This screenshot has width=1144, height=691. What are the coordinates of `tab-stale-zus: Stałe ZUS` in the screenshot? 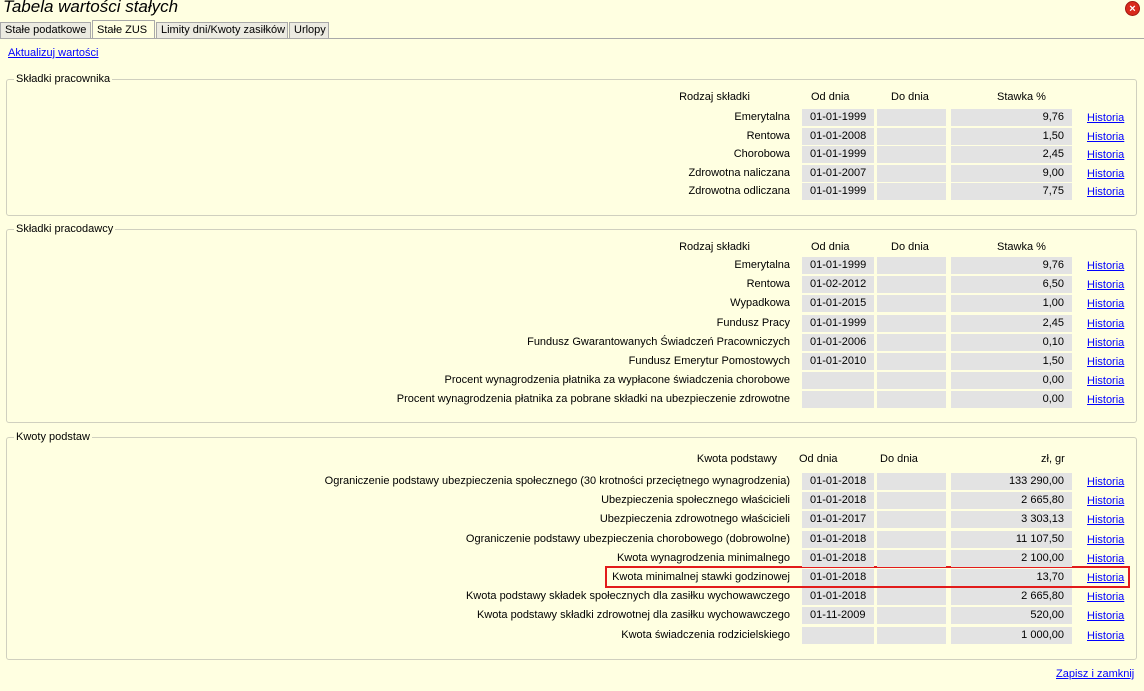 It's located at (123, 29).